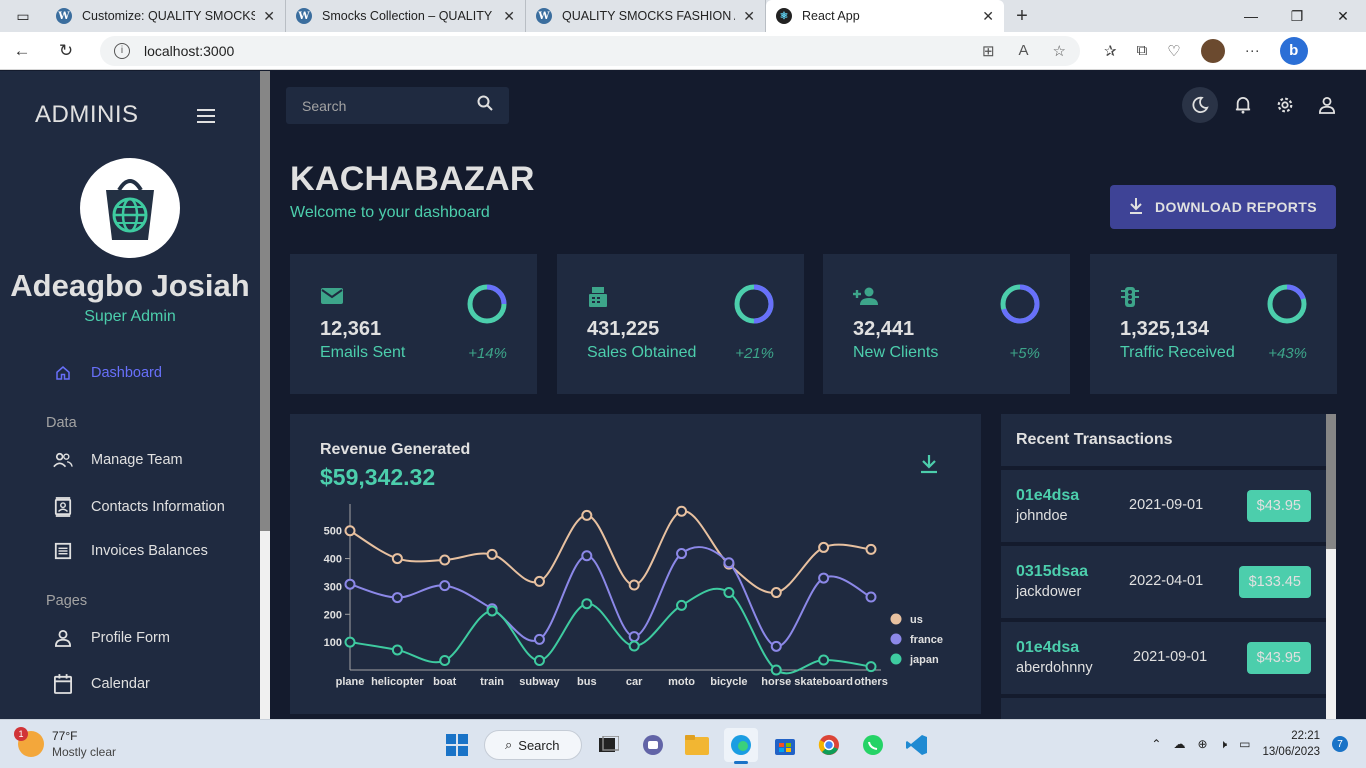  Describe the element at coordinates (871, 682) in the screenshot. I see `x-tick-label: others` at that location.